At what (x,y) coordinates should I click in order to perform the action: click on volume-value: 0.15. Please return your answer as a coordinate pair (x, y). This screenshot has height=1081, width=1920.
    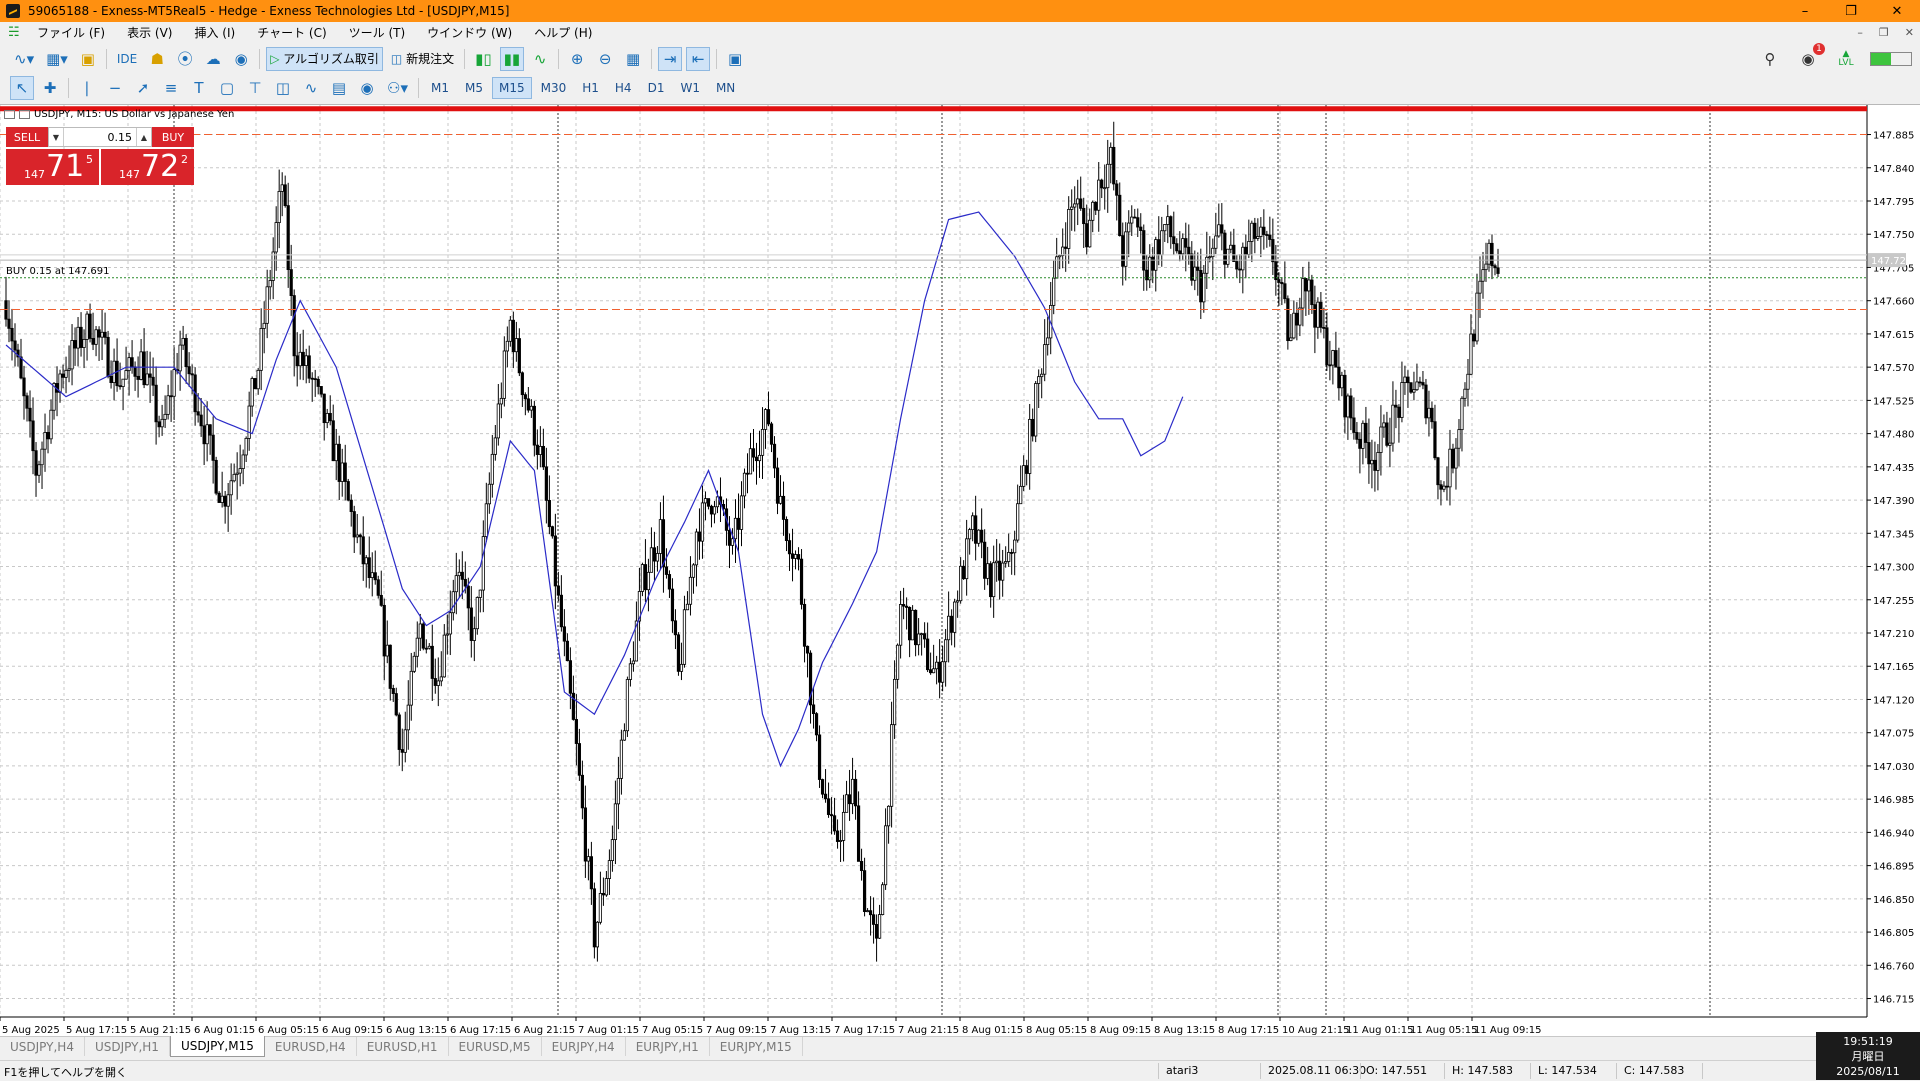
    Looking at the image, I should click on (100, 137).